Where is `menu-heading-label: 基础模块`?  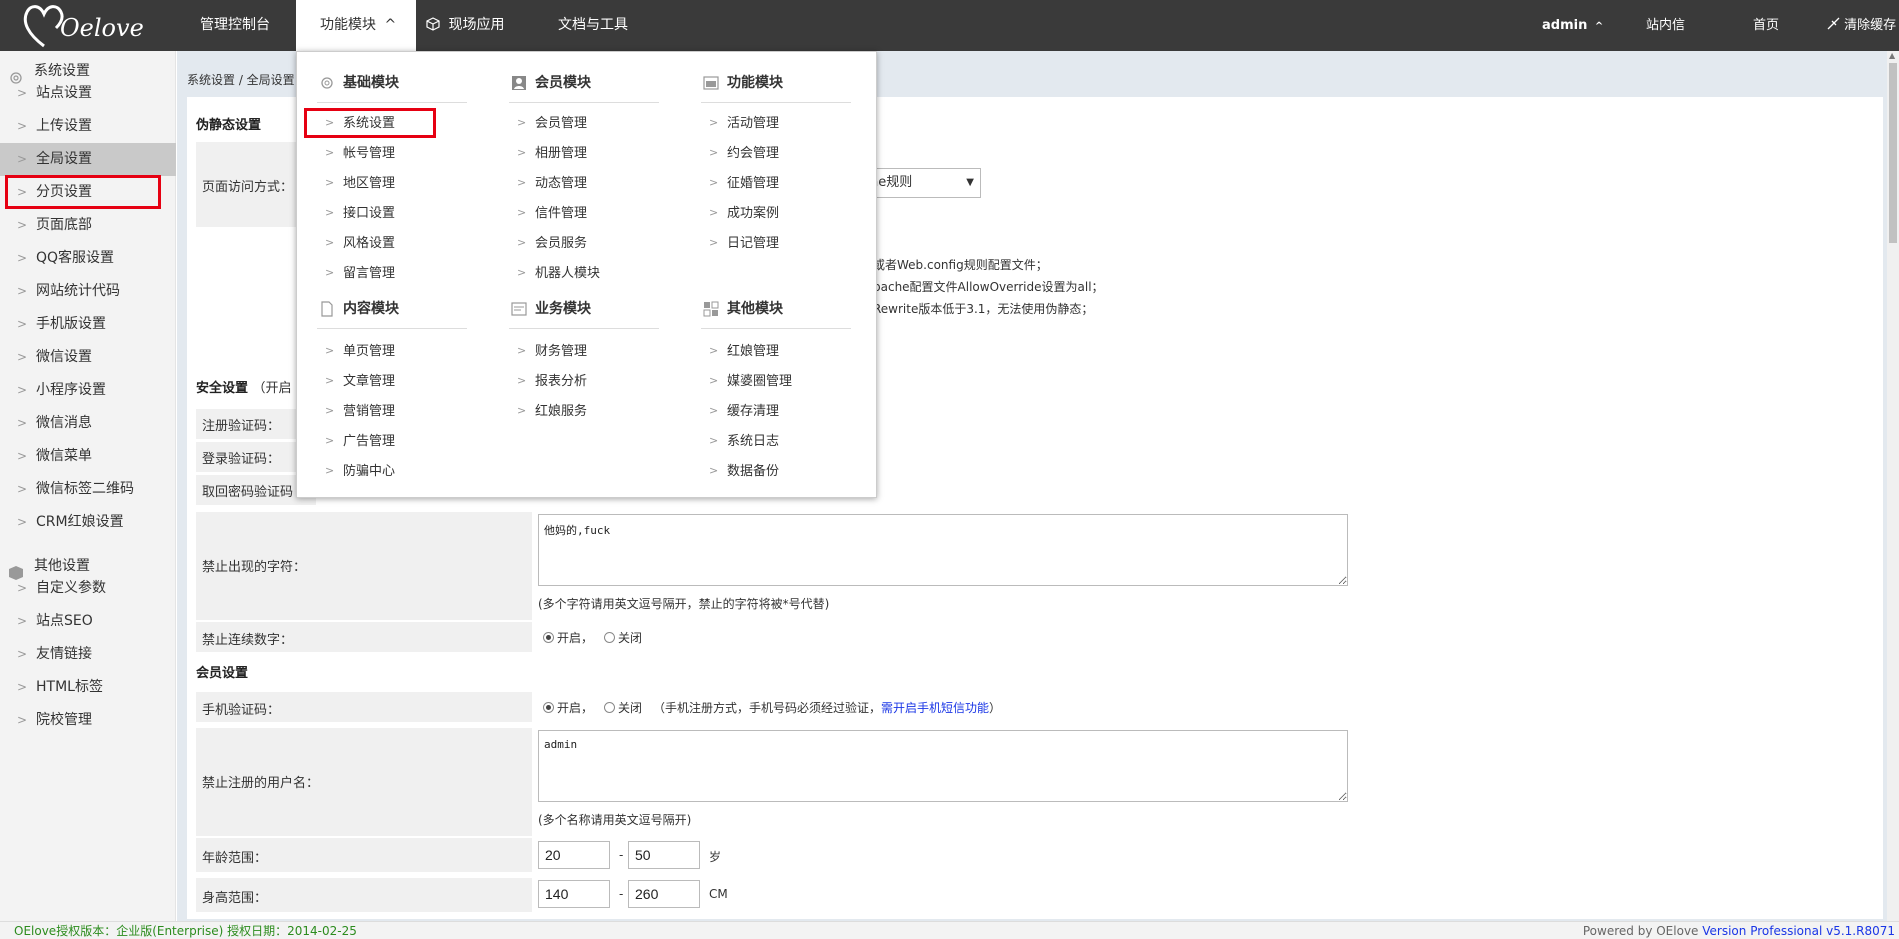
menu-heading-label: 基础模块 is located at coordinates (371, 83).